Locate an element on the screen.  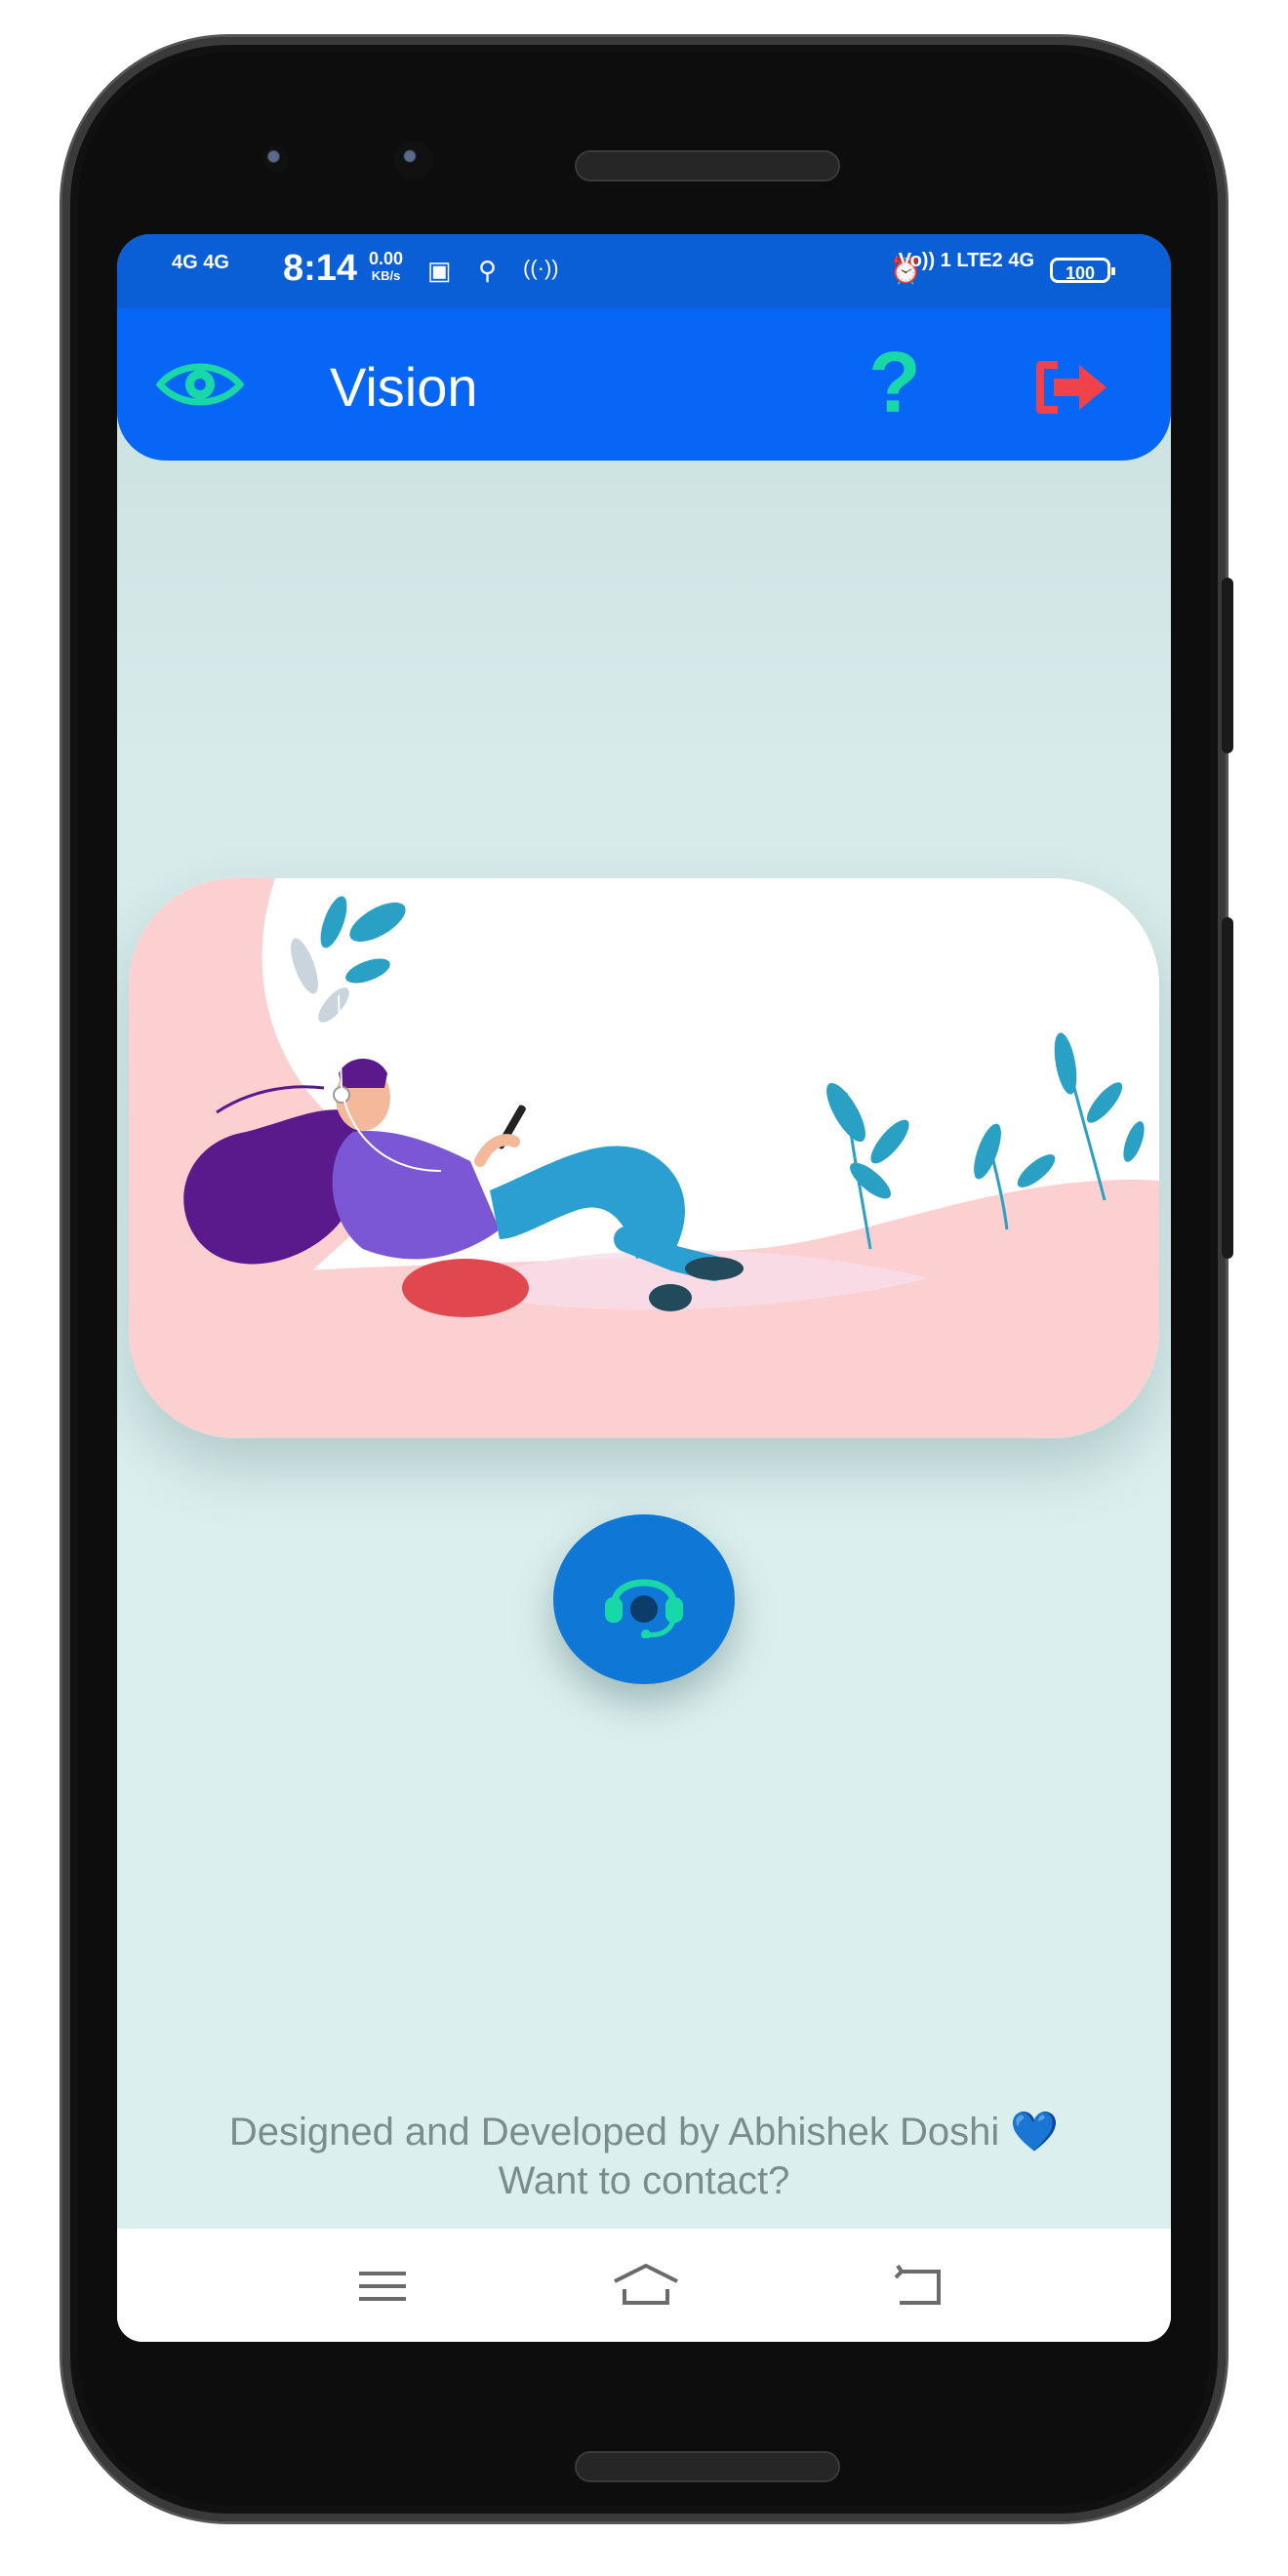
volume-button is located at coordinates (1227, 665).